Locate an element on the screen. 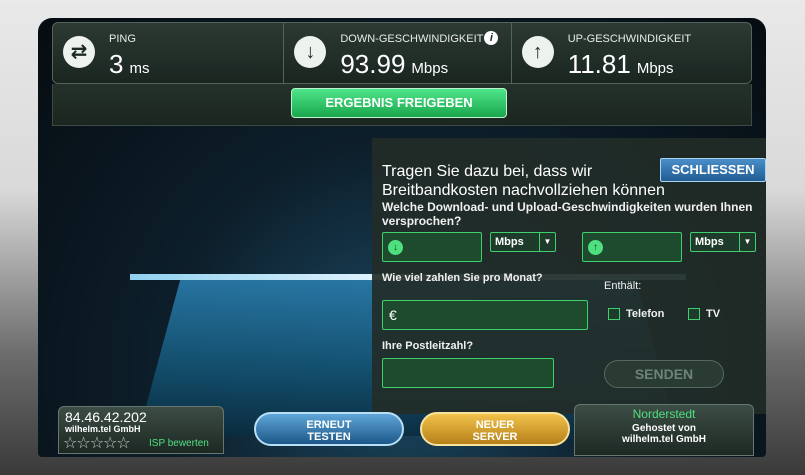  share-bar: ERGEBNIS FREIGEBEN is located at coordinates (402, 105).